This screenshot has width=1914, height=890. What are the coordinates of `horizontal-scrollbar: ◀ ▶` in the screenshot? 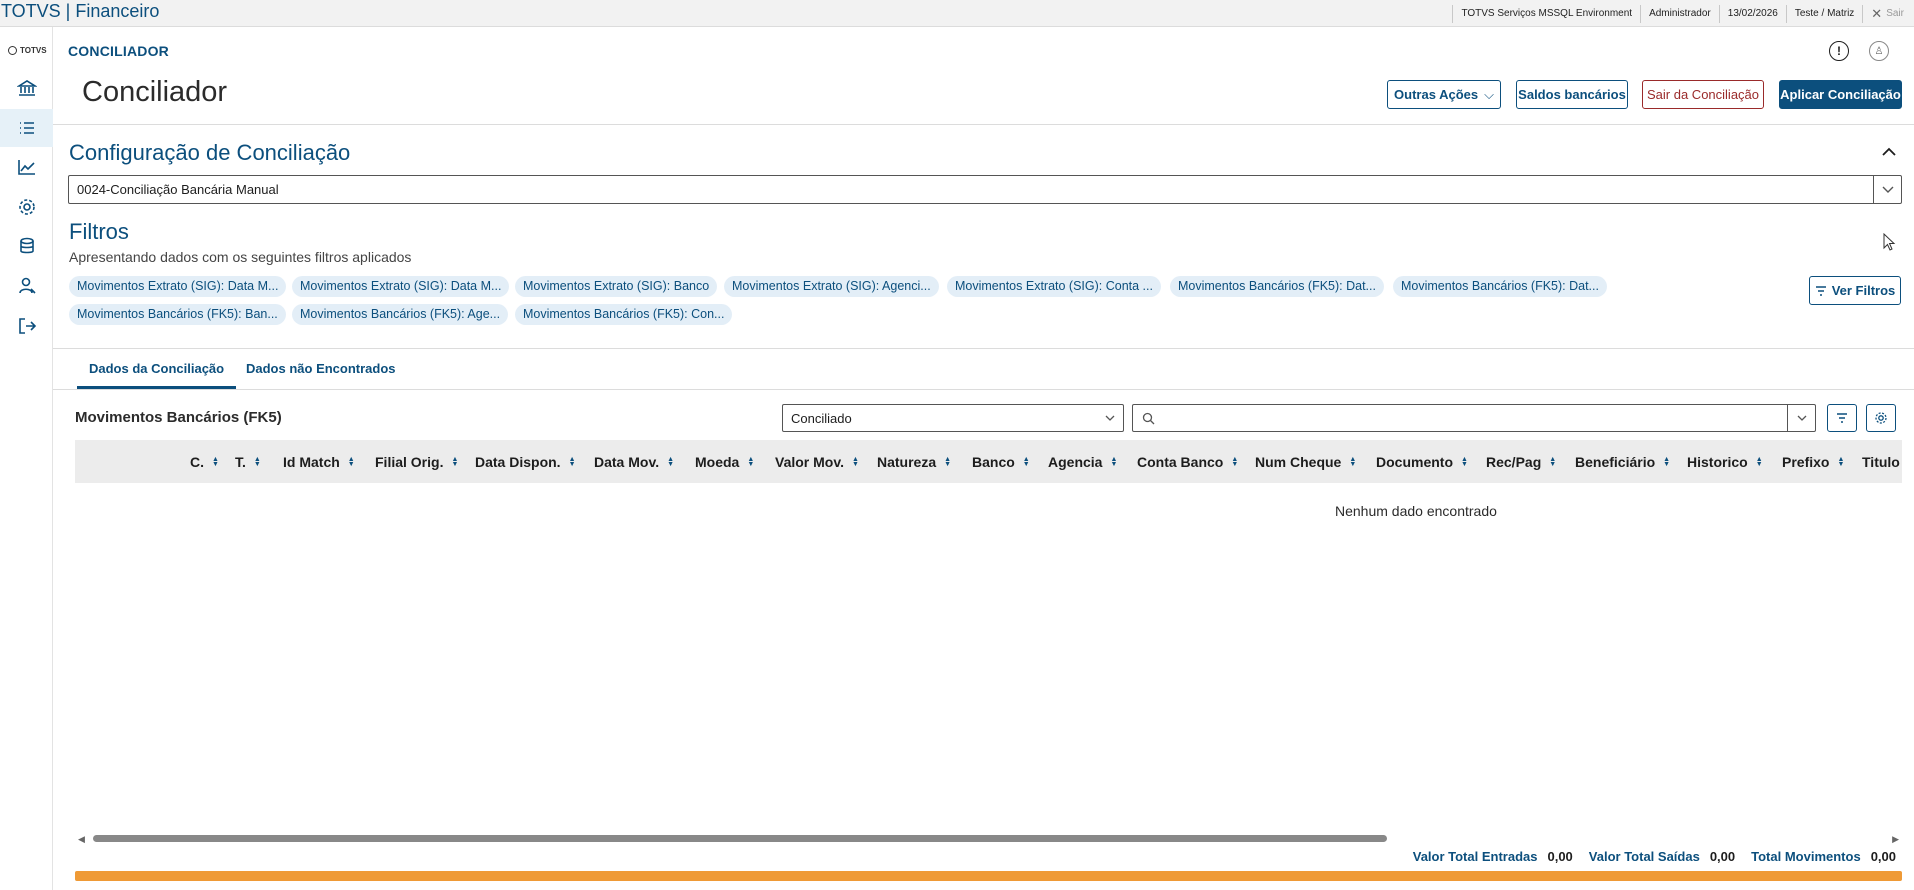 It's located at (988, 838).